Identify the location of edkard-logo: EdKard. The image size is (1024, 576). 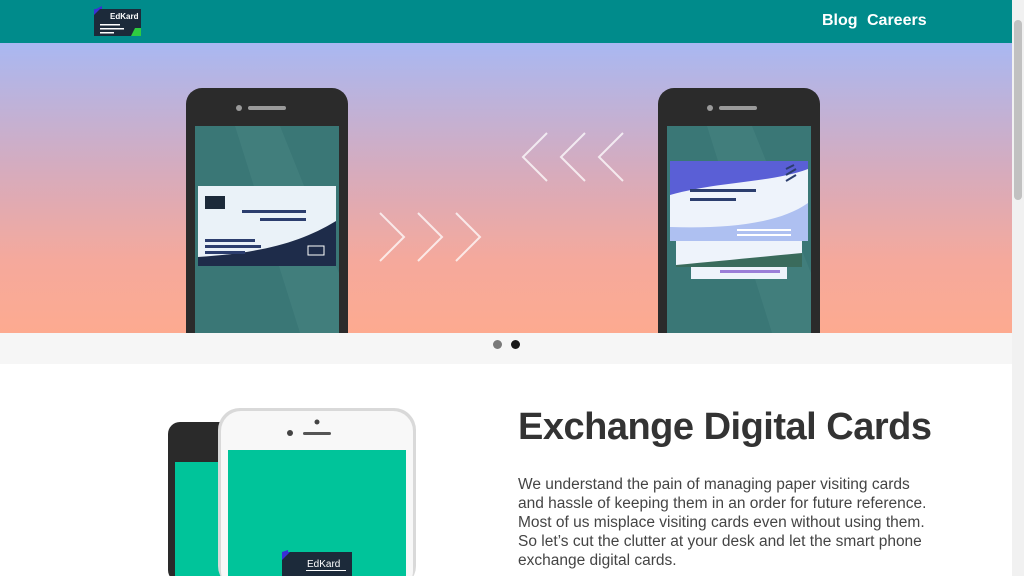
(118, 21).